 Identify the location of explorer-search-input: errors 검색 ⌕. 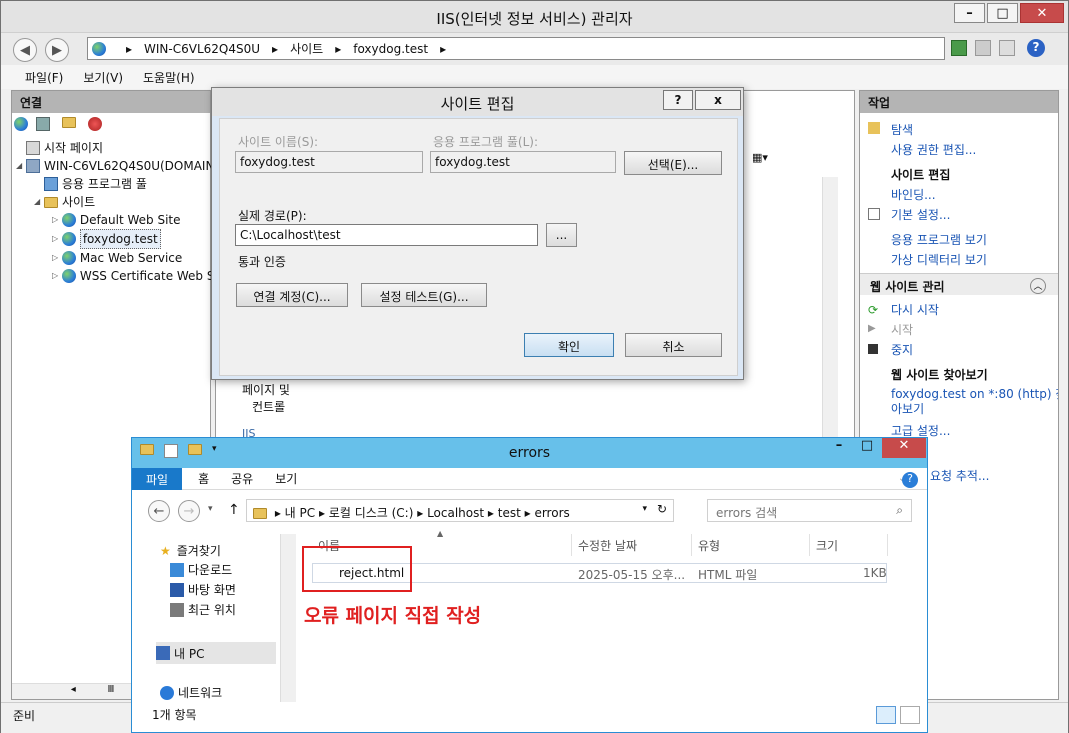
(809, 510).